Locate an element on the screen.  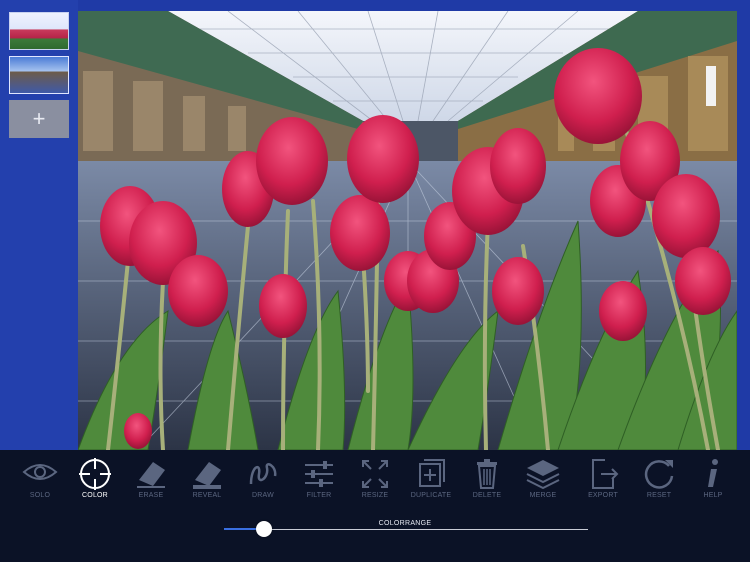
resize-label: RESIZE is located at coordinates (375, 495).